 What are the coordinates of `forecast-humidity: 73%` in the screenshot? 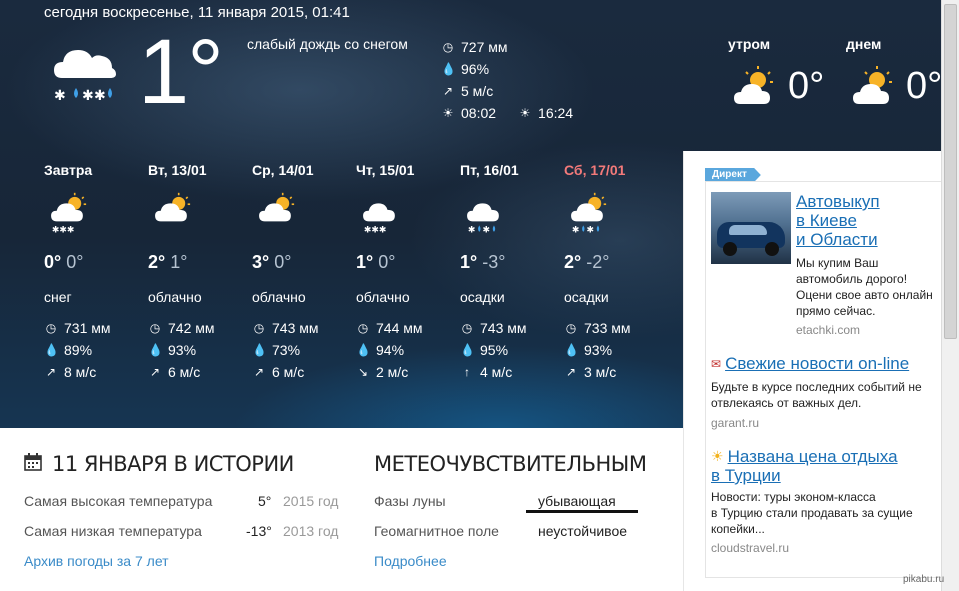 It's located at (286, 350).